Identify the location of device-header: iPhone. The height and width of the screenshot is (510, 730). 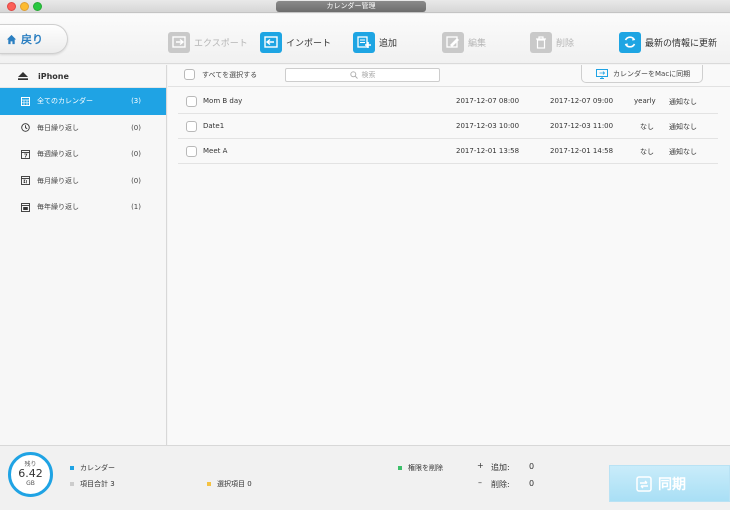
(83, 76).